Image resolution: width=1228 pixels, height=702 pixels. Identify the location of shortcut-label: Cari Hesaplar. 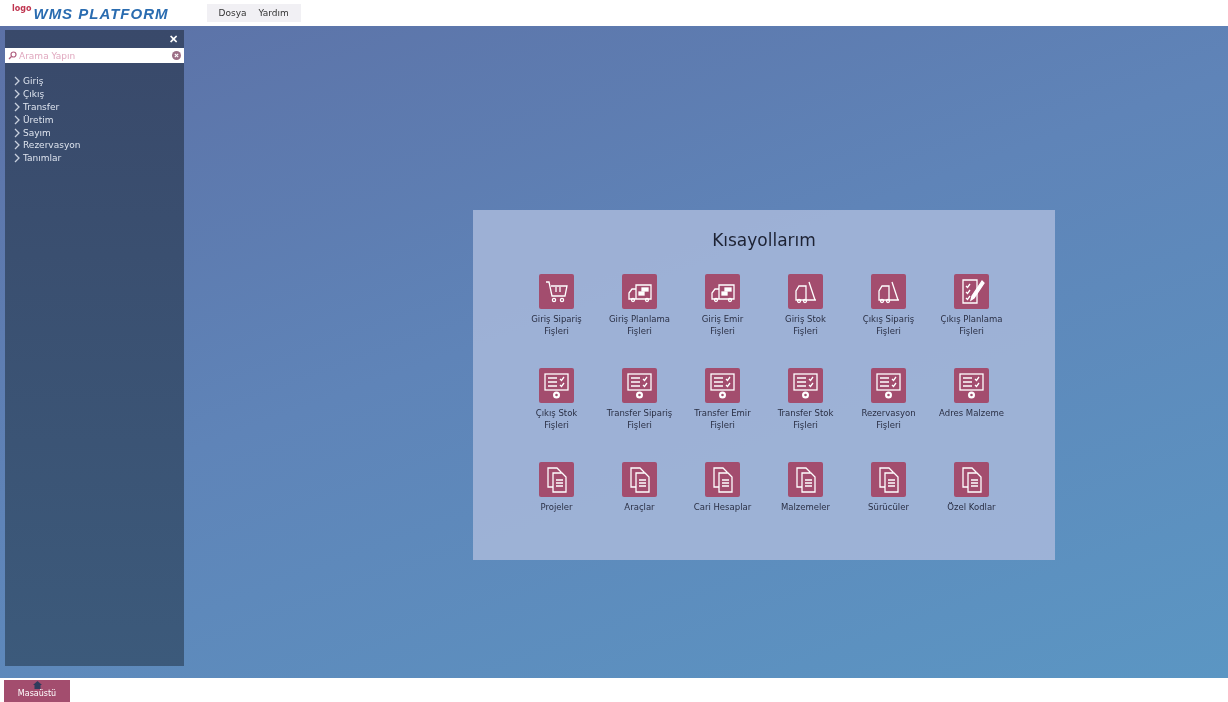
(722, 507).